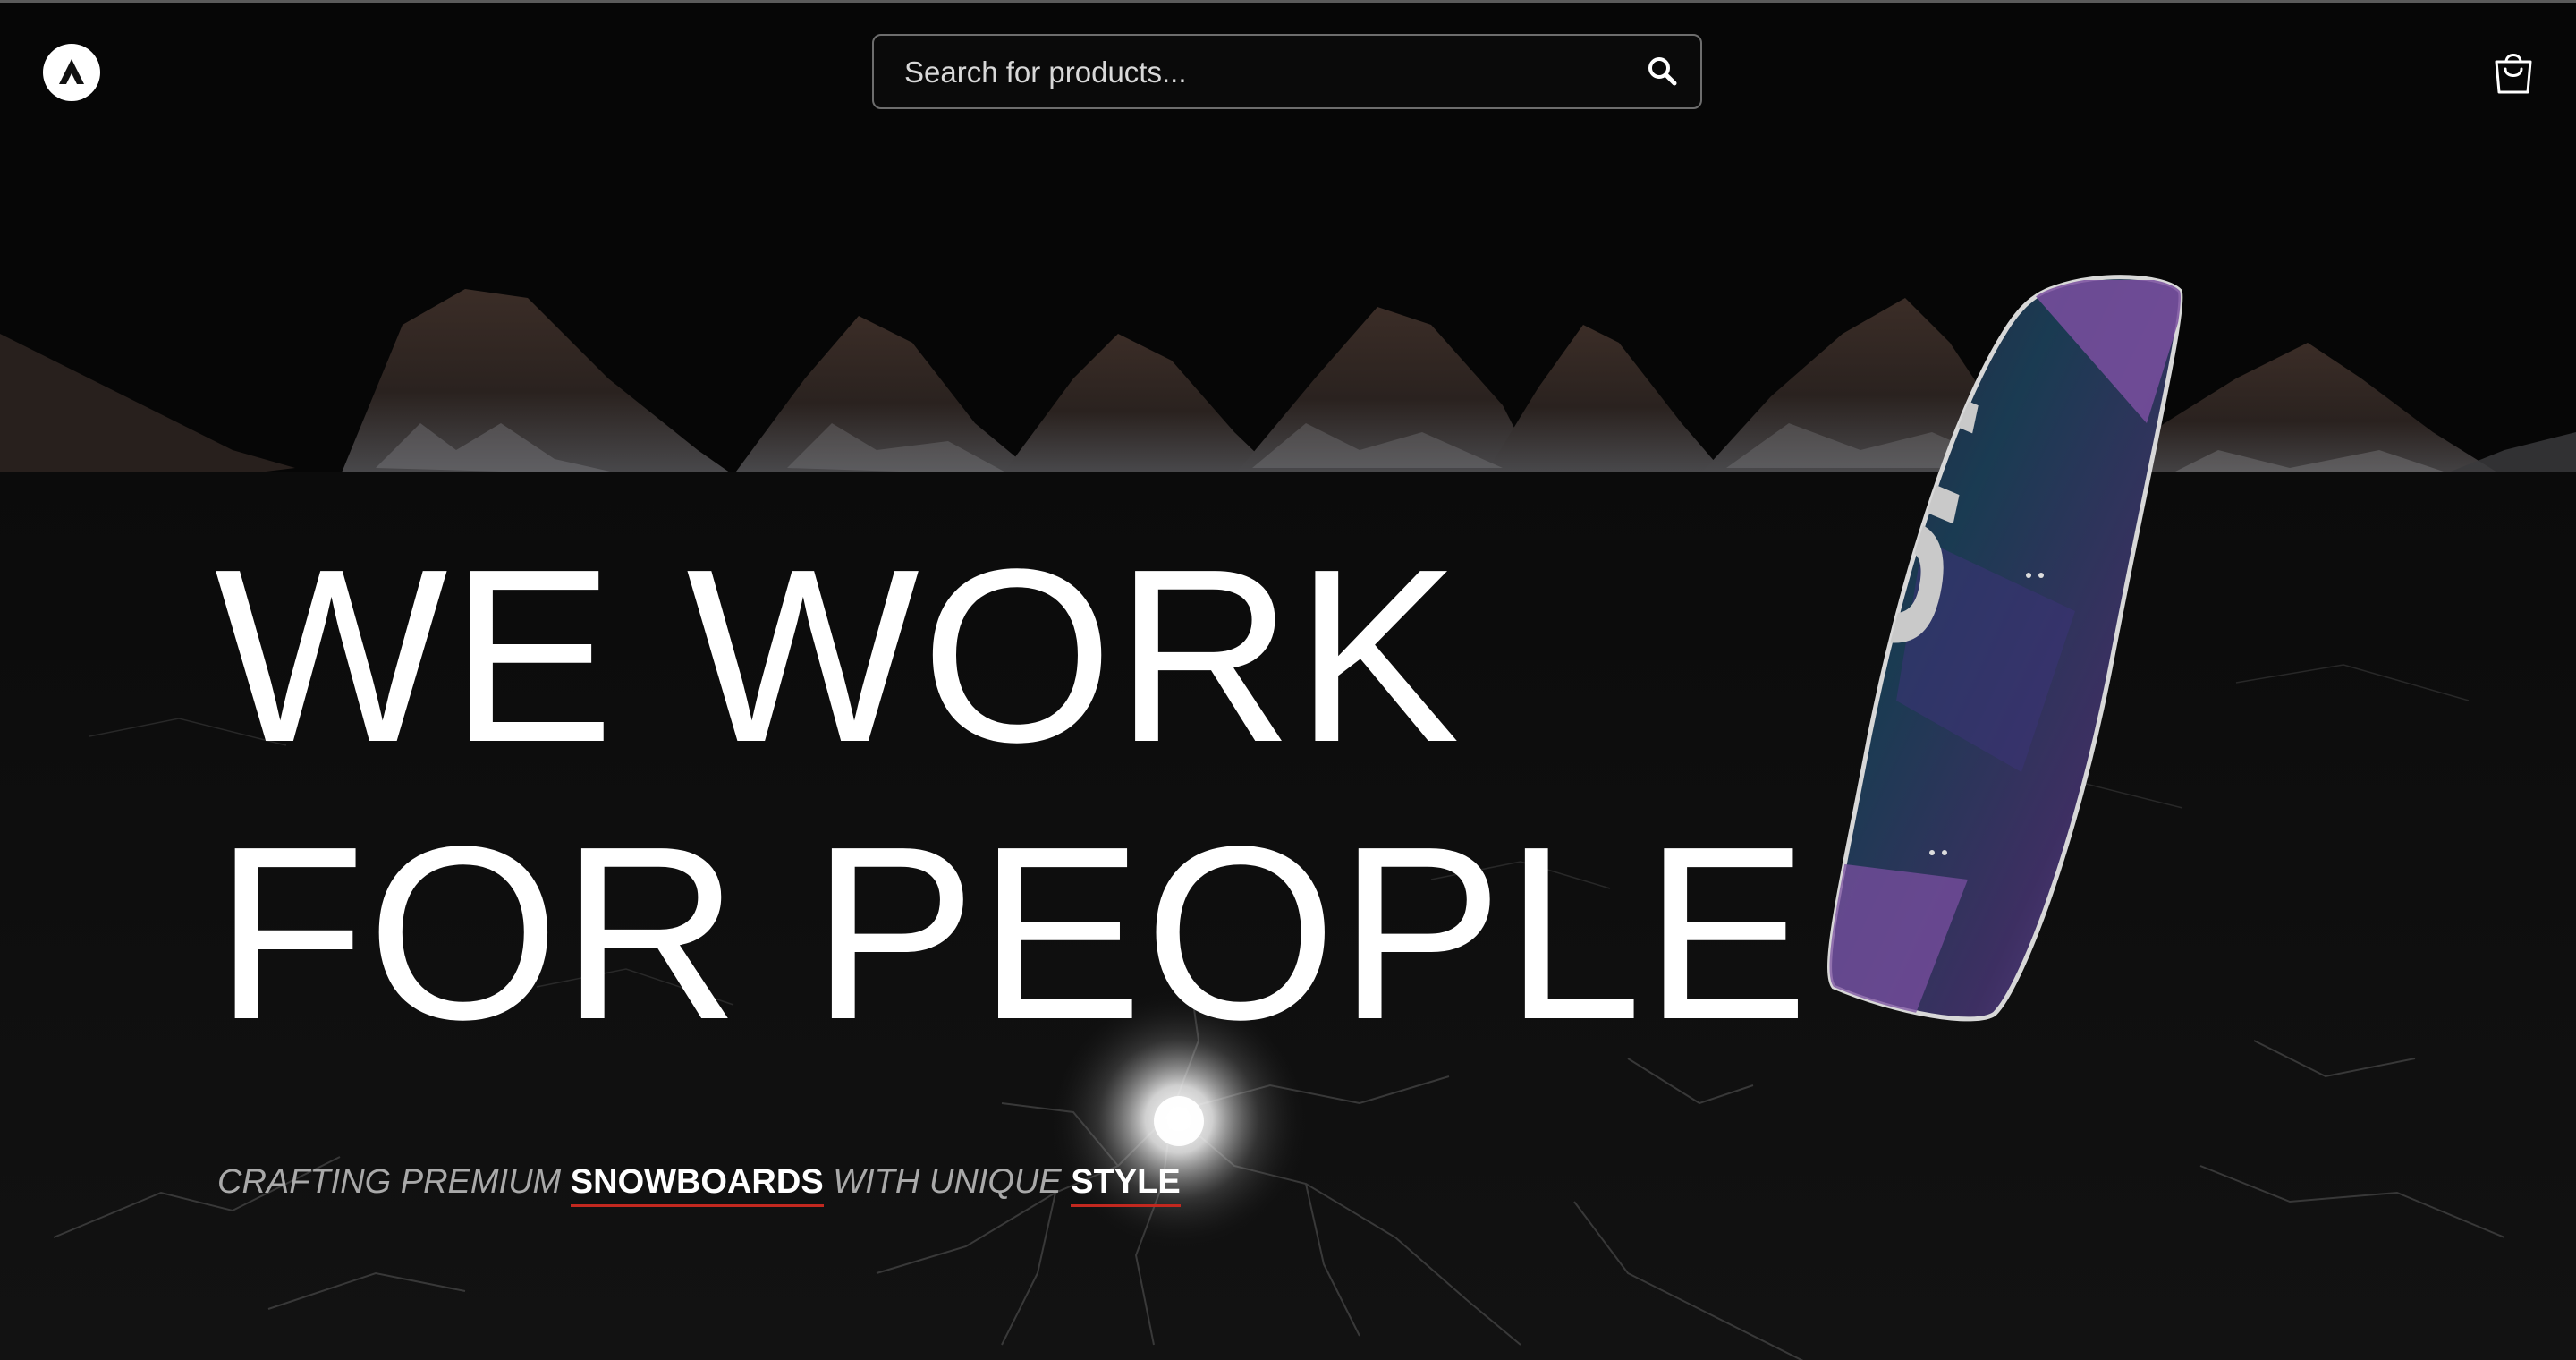  What do you see at coordinates (1012, 933) in the screenshot?
I see `headline-line-2: FOR PEOPLE` at bounding box center [1012, 933].